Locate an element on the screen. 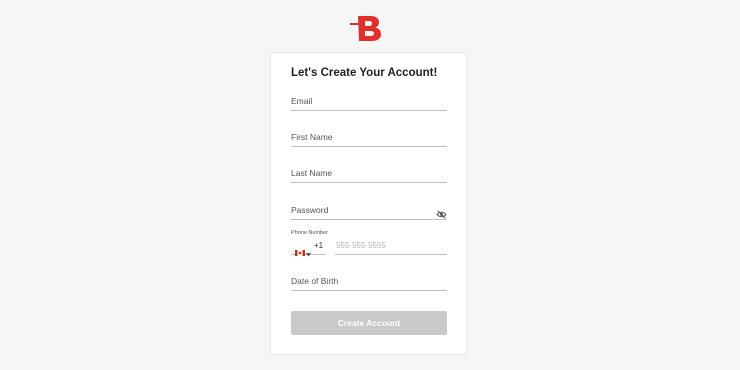 This screenshot has width=740, height=370. country-code-select: +1 is located at coordinates (308, 248).